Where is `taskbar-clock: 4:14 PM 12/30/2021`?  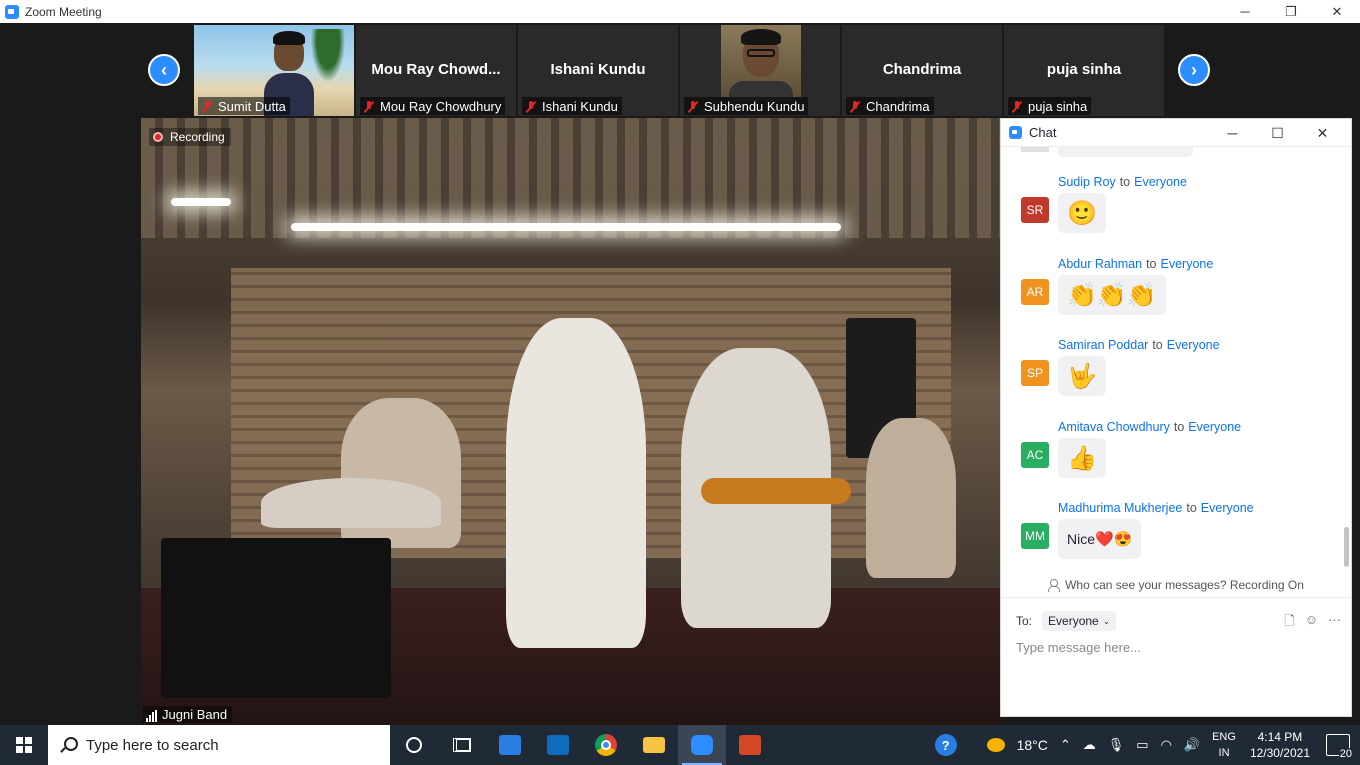 taskbar-clock: 4:14 PM 12/30/2021 is located at coordinates (1280, 745).